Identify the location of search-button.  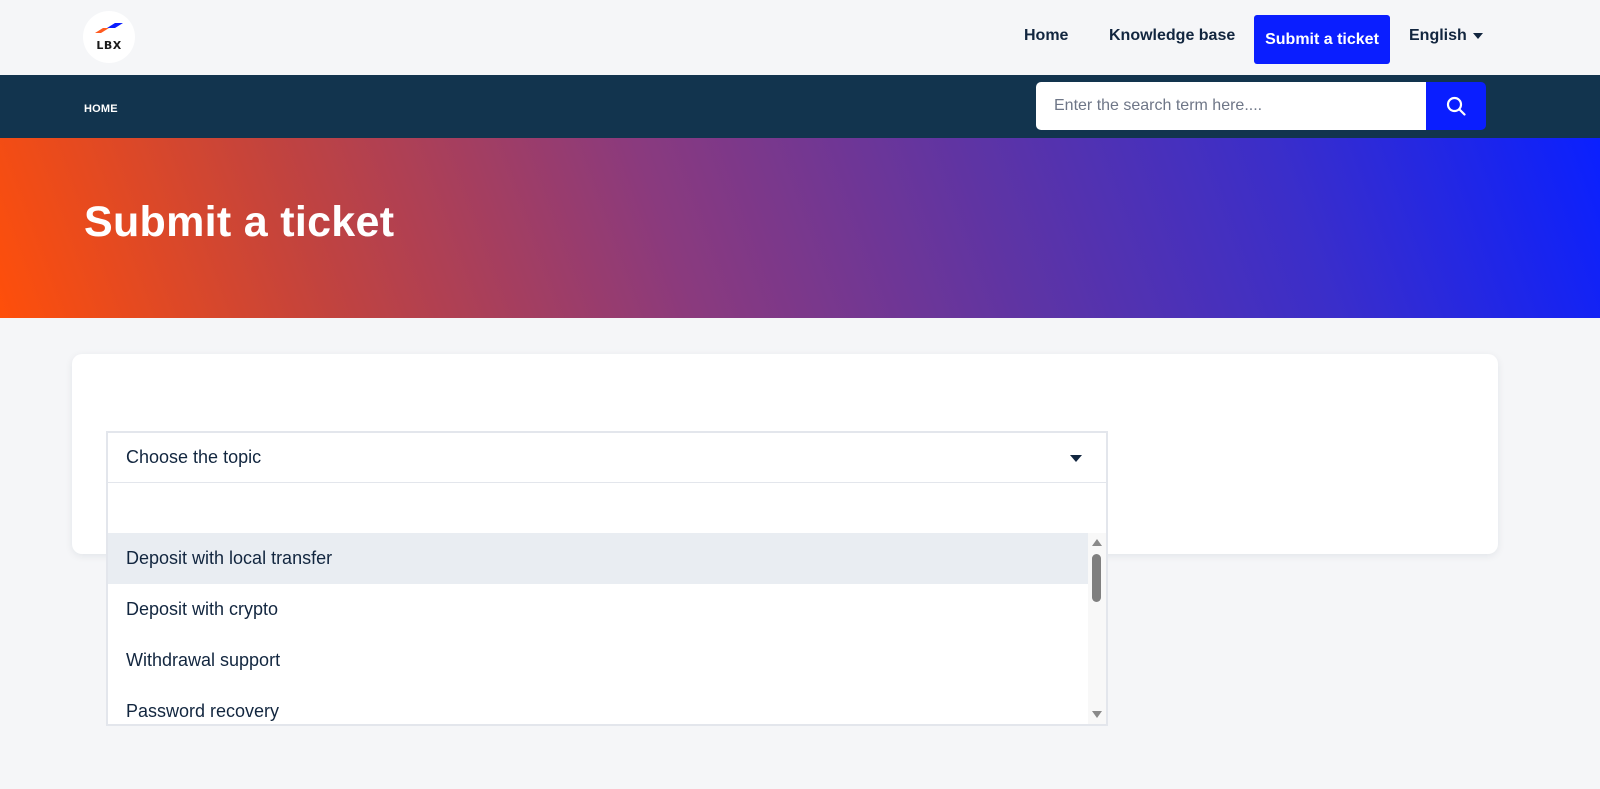
(1456, 106).